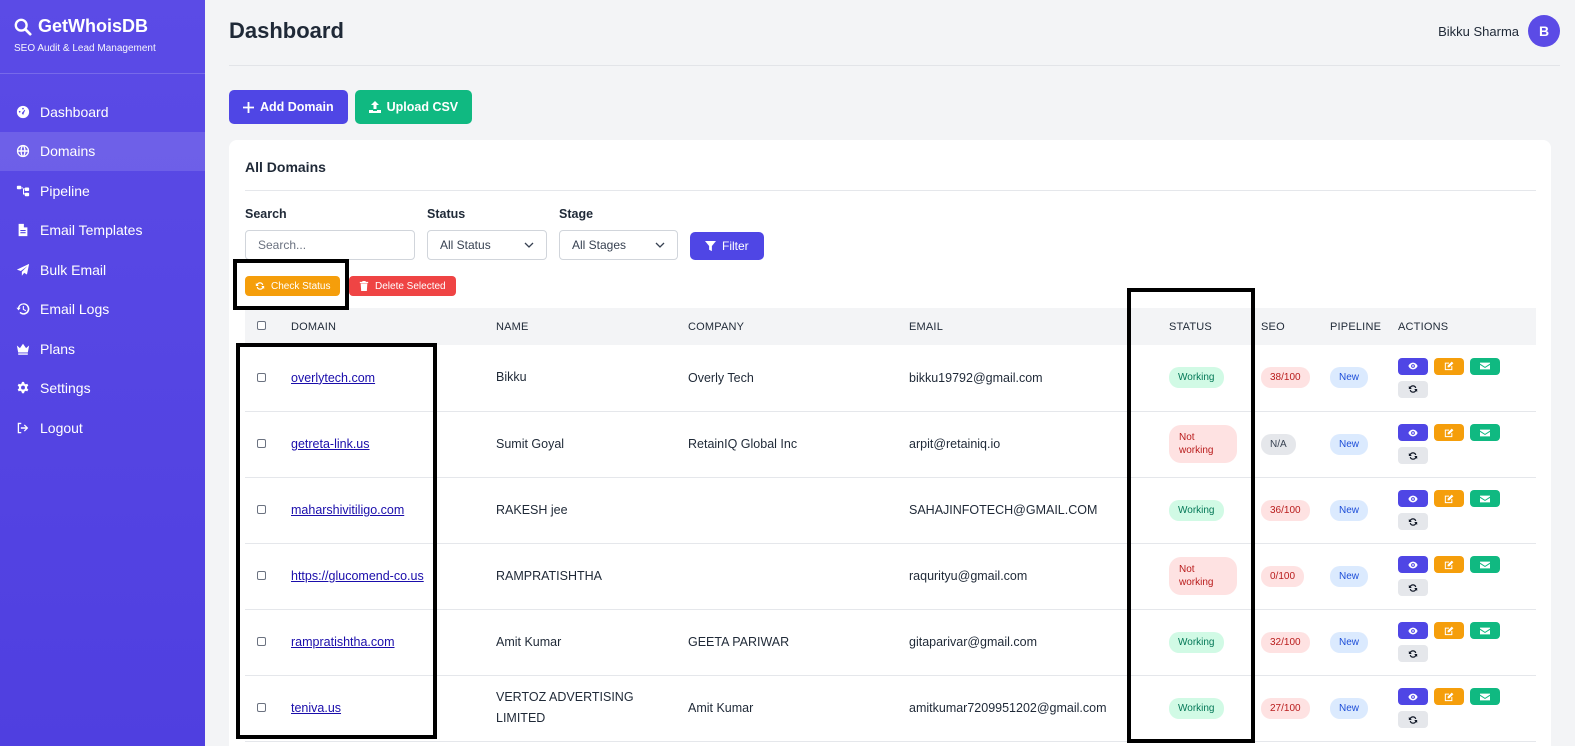  Describe the element at coordinates (285, 167) in the screenshot. I see `card-title: All Domains` at that location.